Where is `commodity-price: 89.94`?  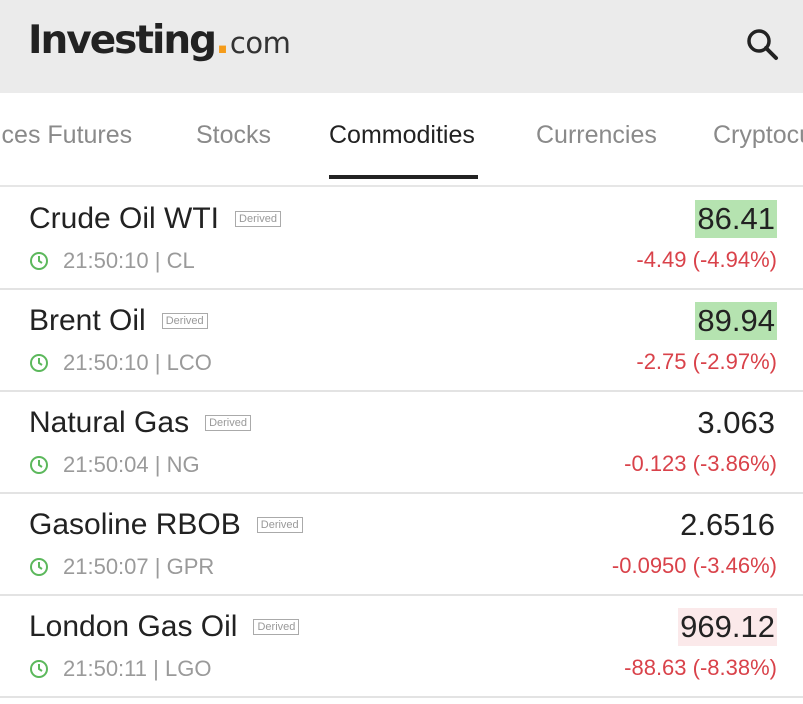
commodity-price: 89.94 is located at coordinates (736, 321).